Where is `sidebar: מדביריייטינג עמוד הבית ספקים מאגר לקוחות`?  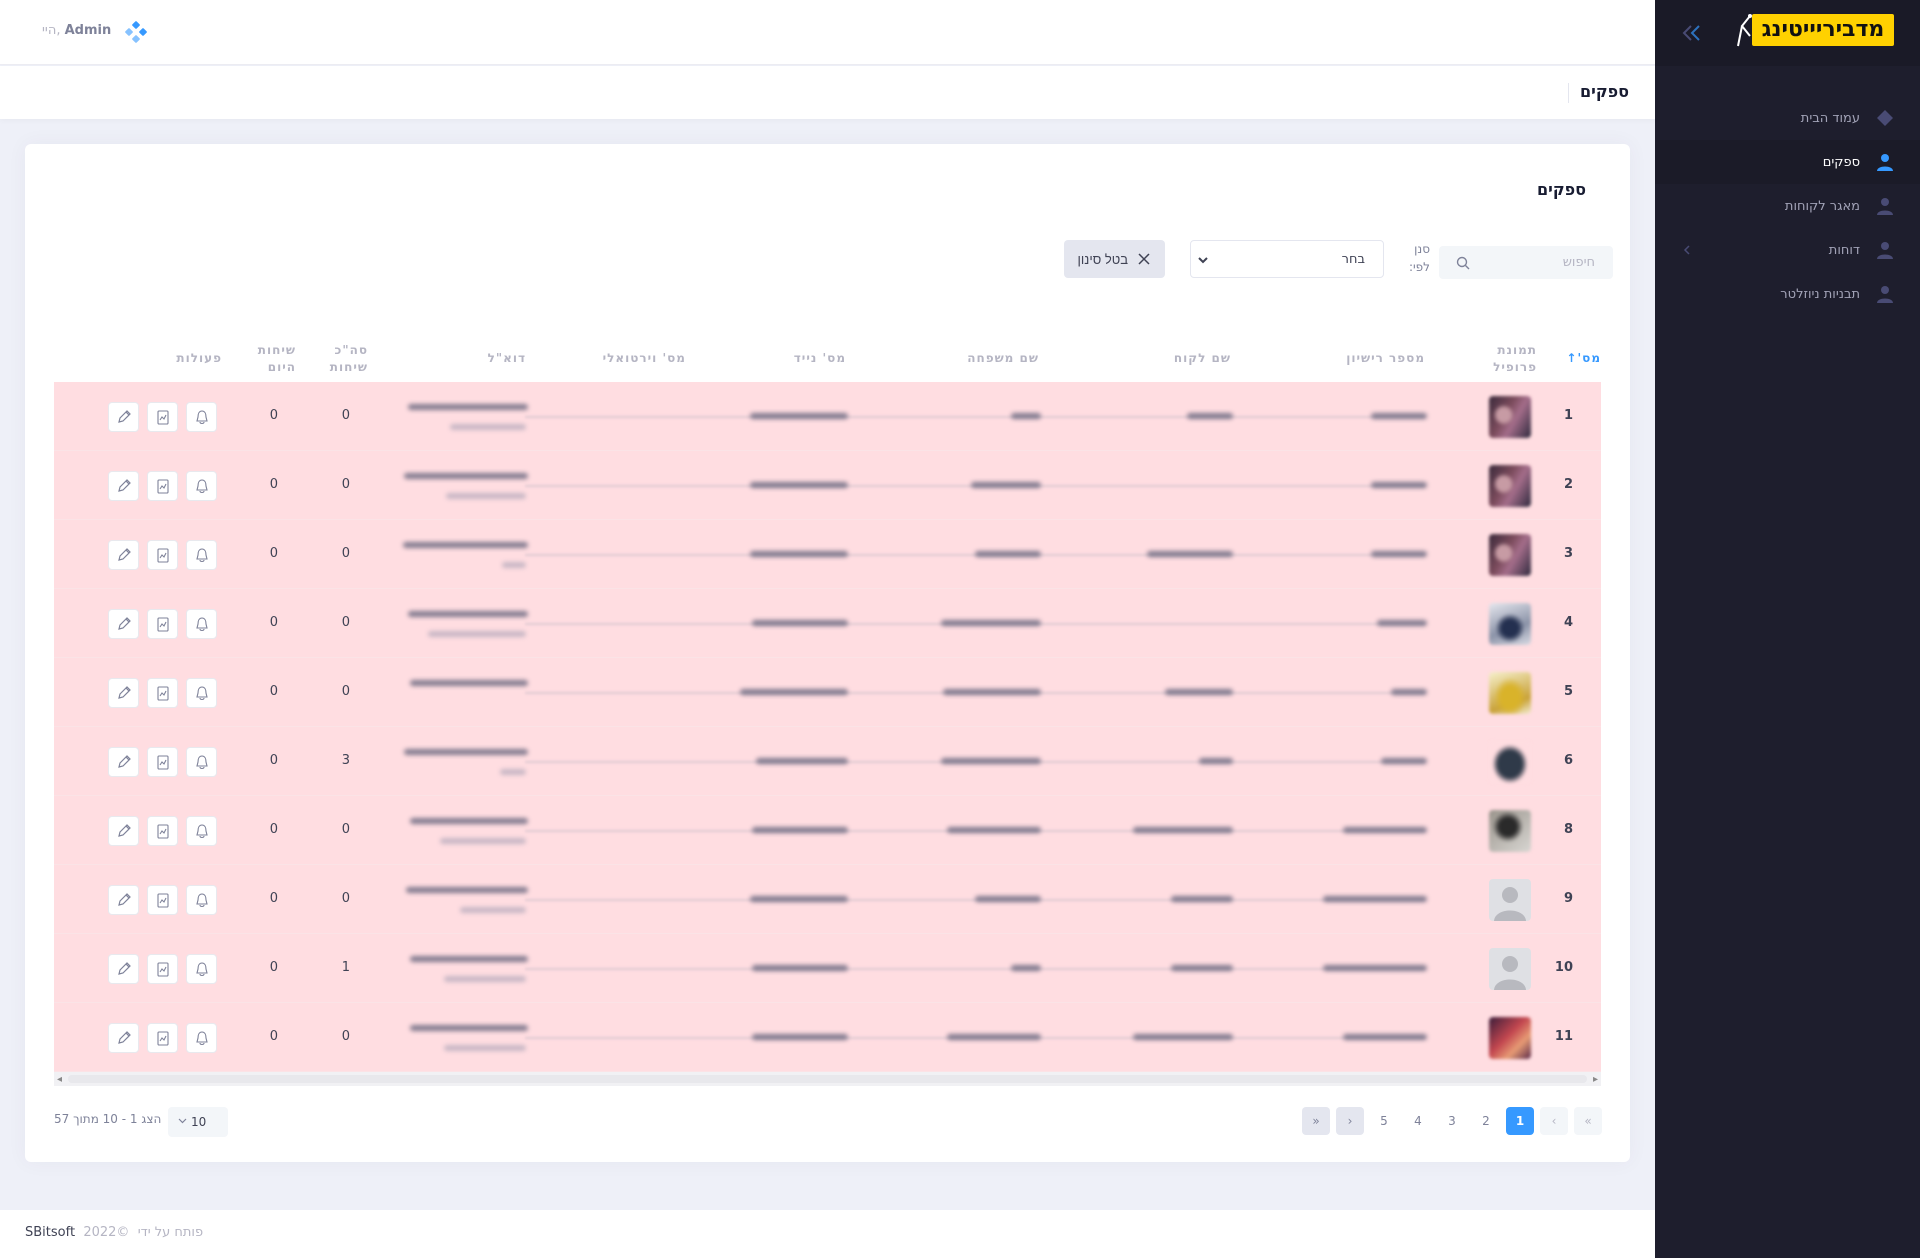 sidebar: מדביריייטינג עמוד הבית ספקים מאגר לקוחות is located at coordinates (1787, 629).